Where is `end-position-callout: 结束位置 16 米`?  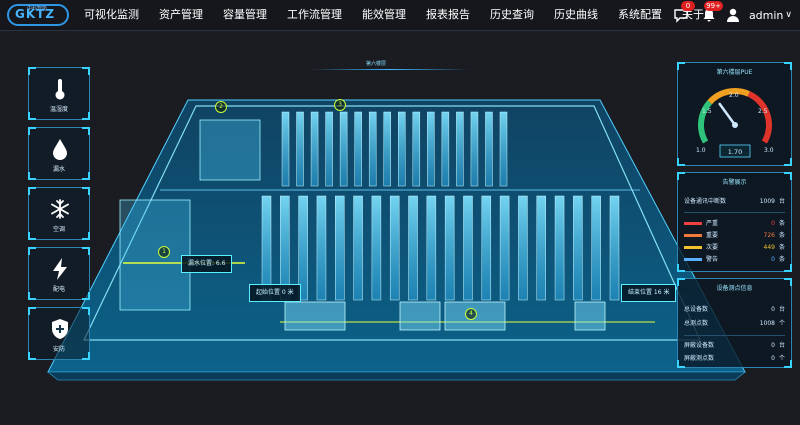 end-position-callout: 结束位置 16 米 is located at coordinates (649, 293).